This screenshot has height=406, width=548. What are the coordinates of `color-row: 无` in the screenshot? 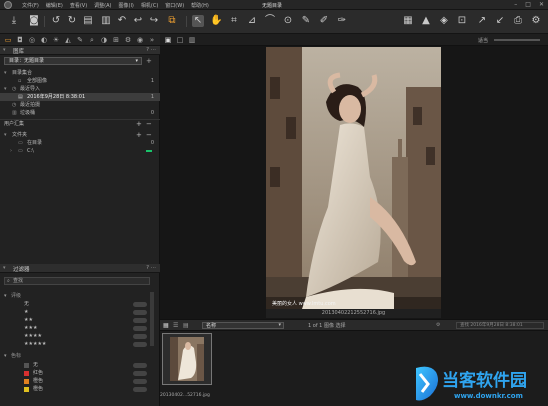 It's located at (80, 365).